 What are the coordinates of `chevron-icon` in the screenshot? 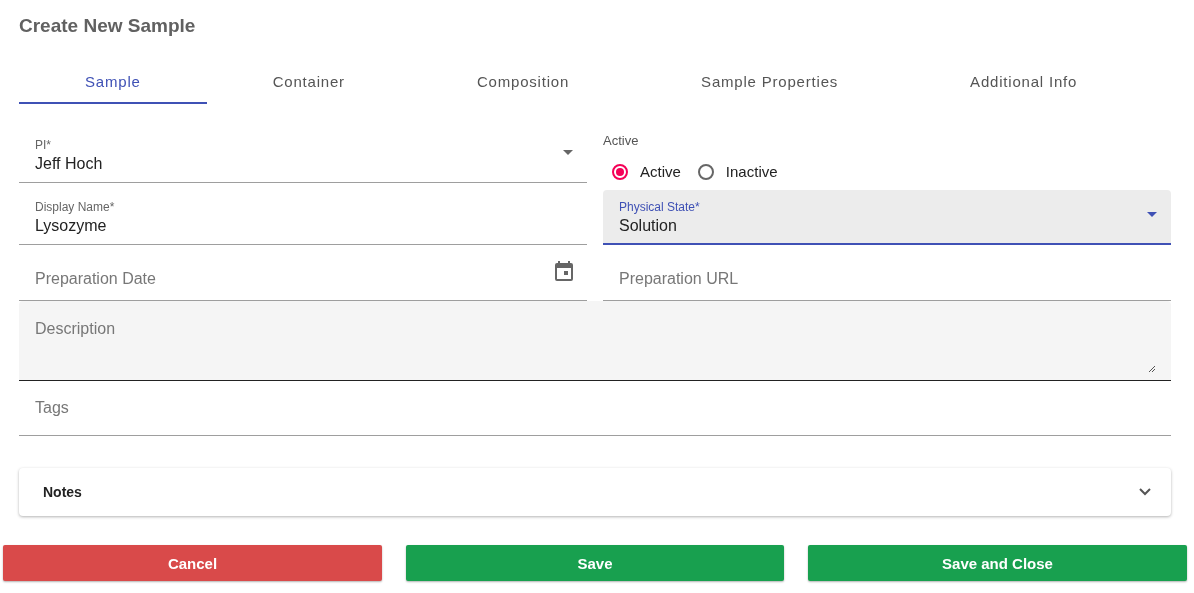 It's located at (1145, 492).